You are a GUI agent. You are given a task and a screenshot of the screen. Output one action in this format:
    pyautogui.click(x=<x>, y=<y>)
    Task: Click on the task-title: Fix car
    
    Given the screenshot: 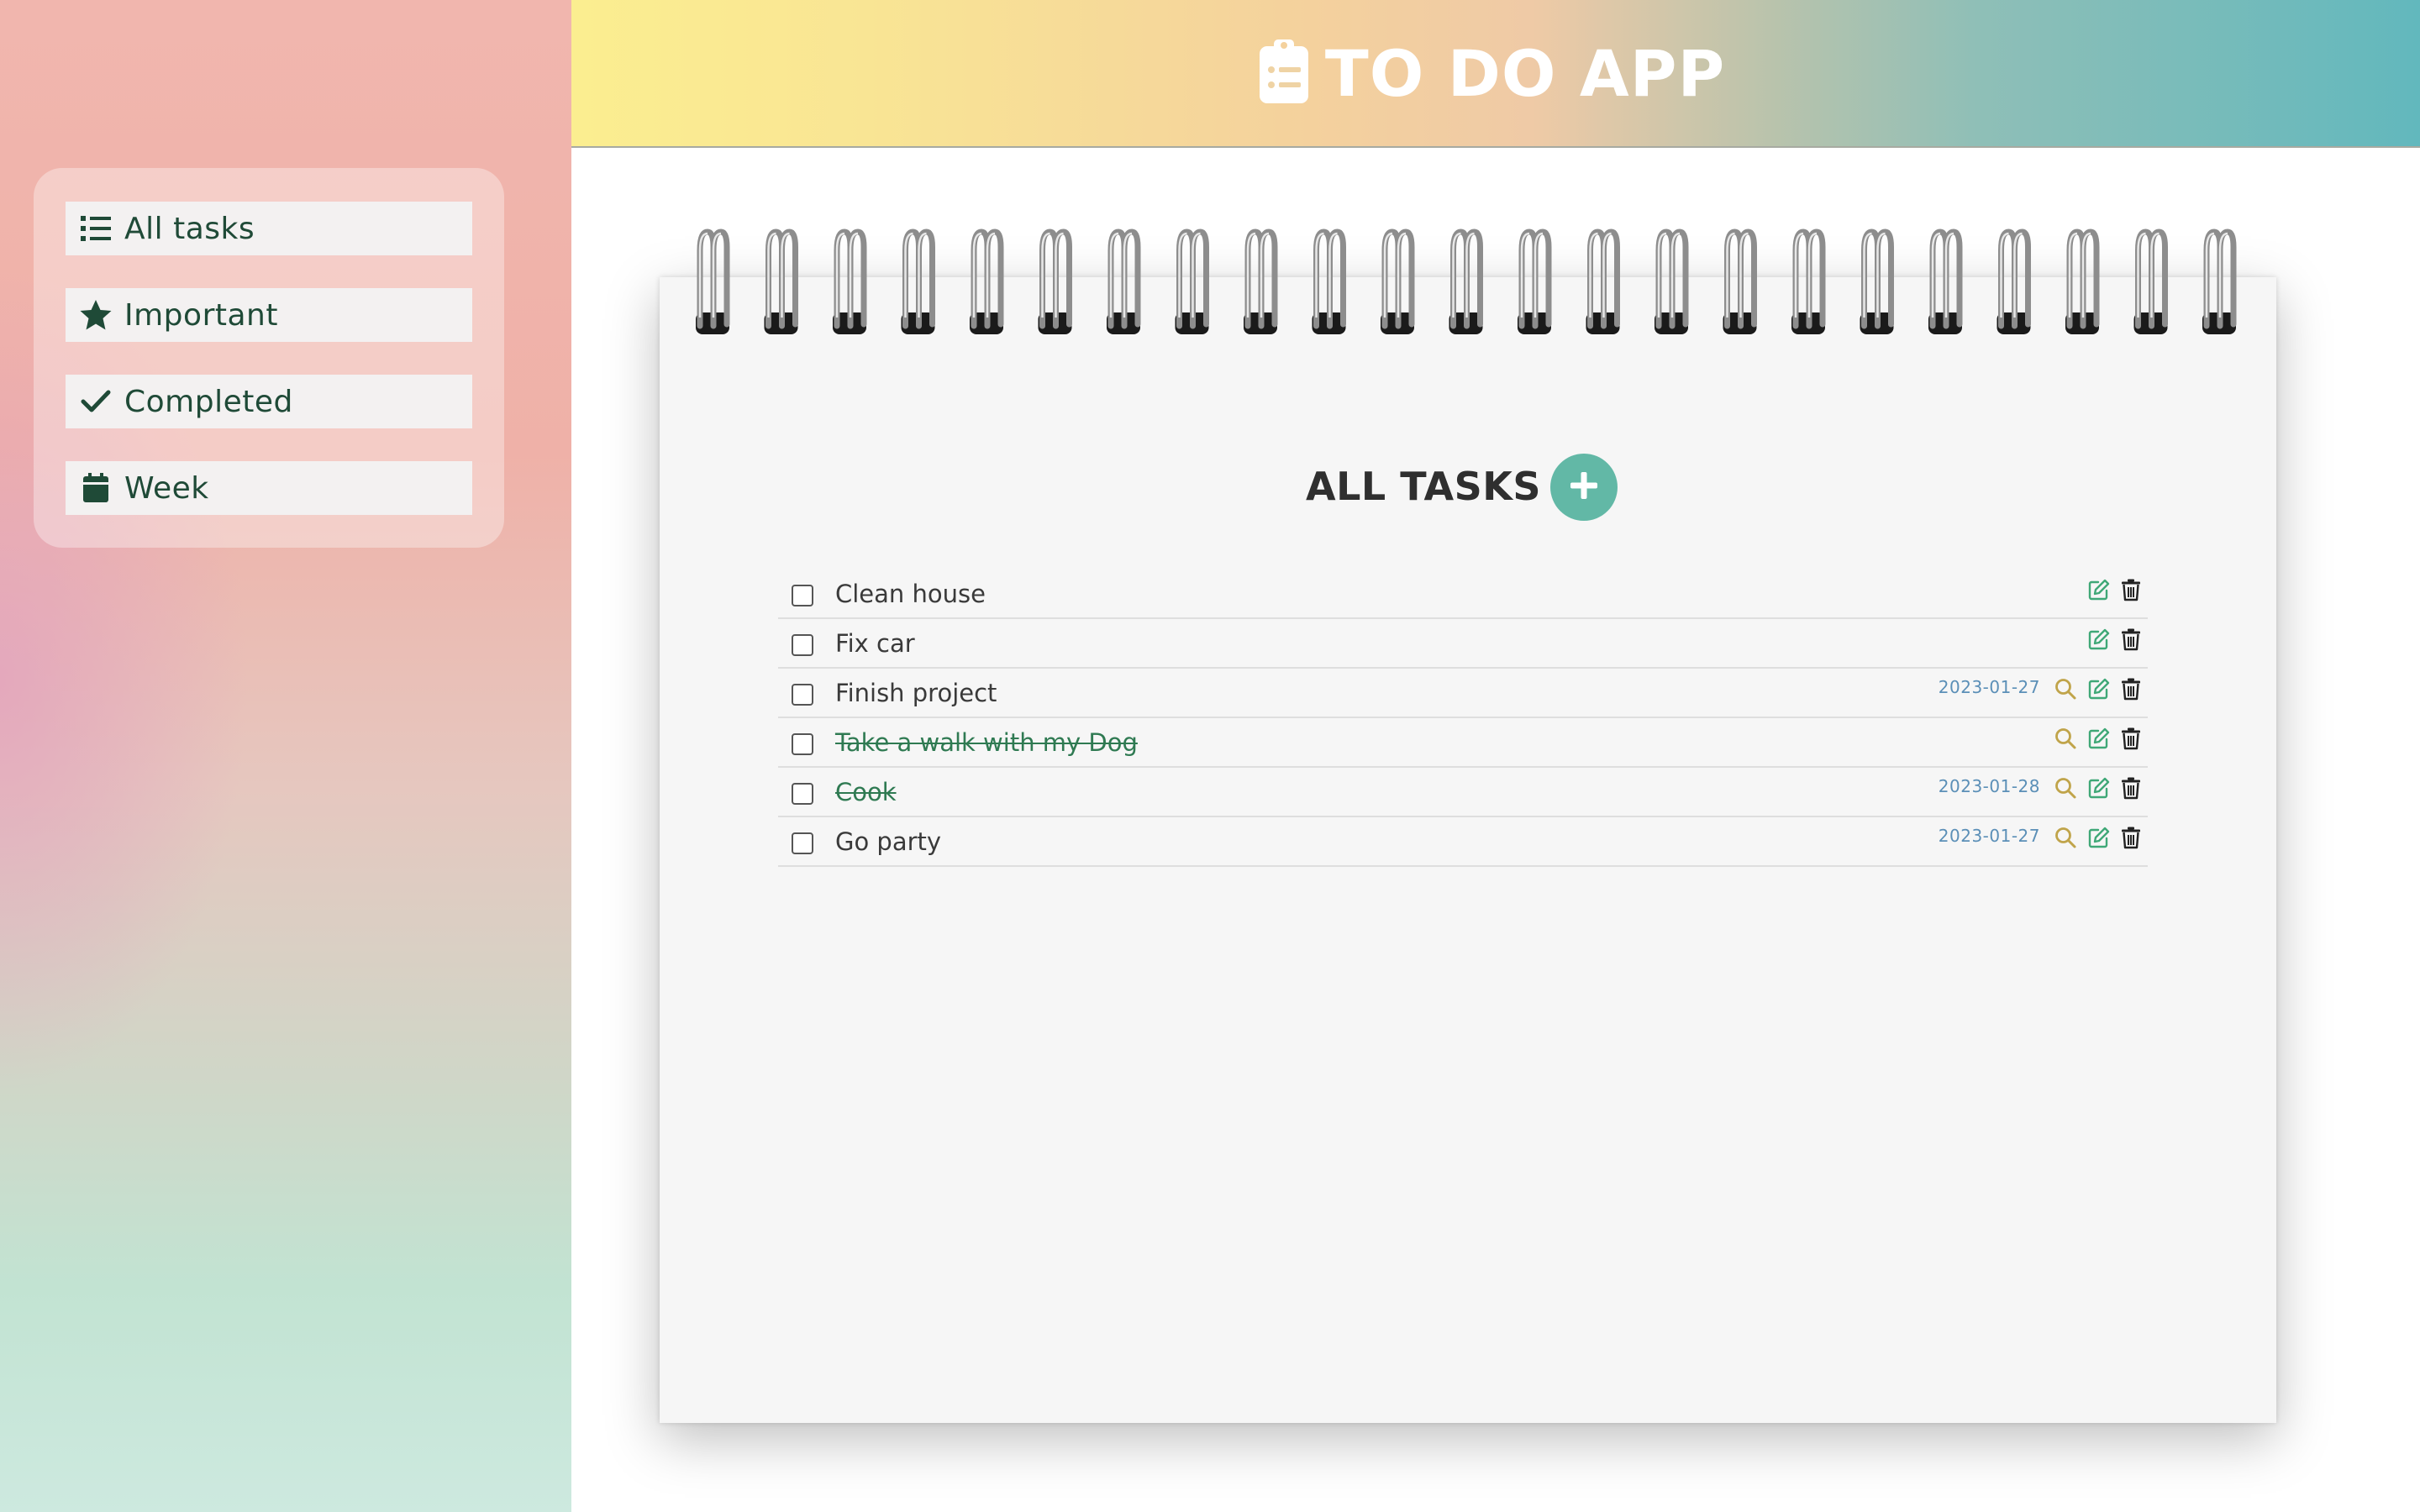 What is the action you would take?
    pyautogui.click(x=875, y=643)
    